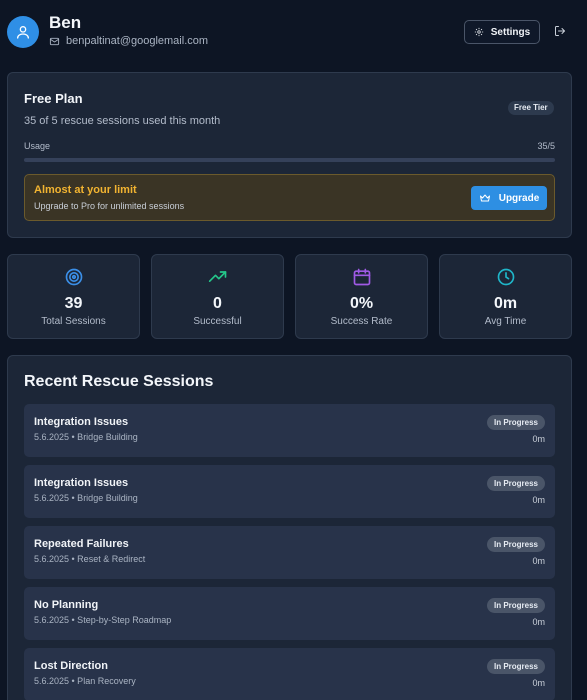  I want to click on stat-label: Total Sessions, so click(73, 321).